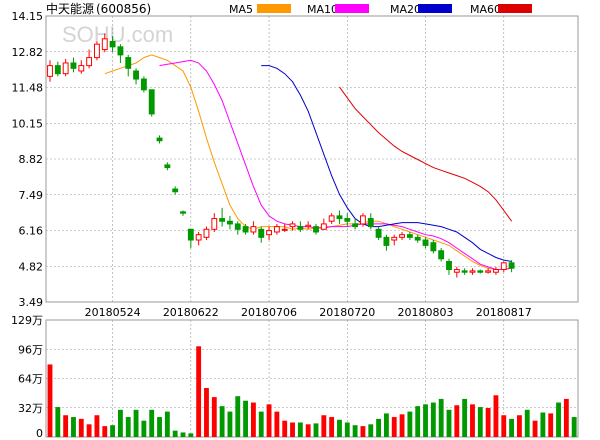  What do you see at coordinates (31, 266) in the screenshot?
I see `price-tick-label: 4.82` at bounding box center [31, 266].